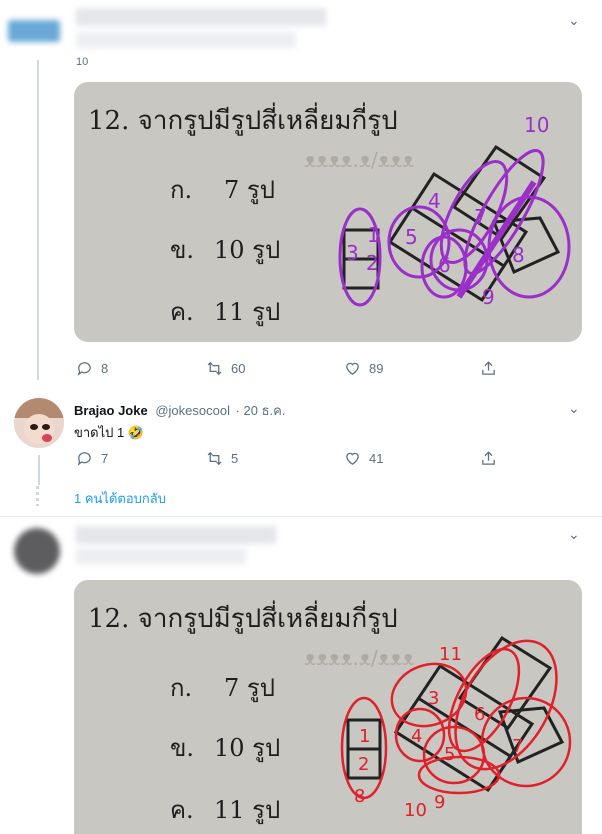 The height and width of the screenshot is (834, 602). Describe the element at coordinates (235, 458) in the screenshot. I see `retweet-count: 5` at that location.